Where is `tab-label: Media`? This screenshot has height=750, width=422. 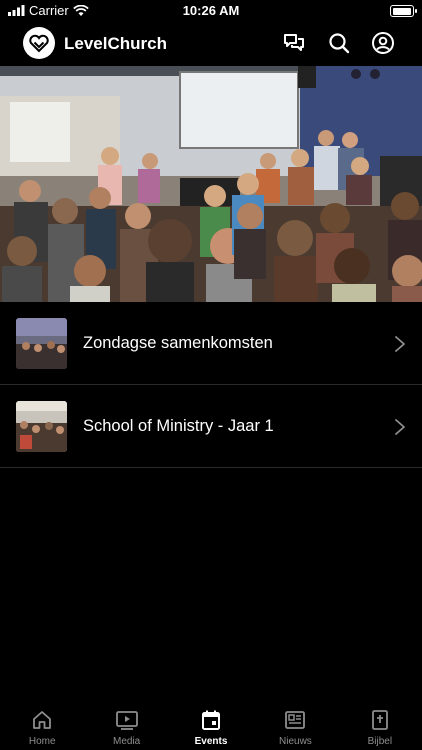 tab-label: Media is located at coordinates (126, 741).